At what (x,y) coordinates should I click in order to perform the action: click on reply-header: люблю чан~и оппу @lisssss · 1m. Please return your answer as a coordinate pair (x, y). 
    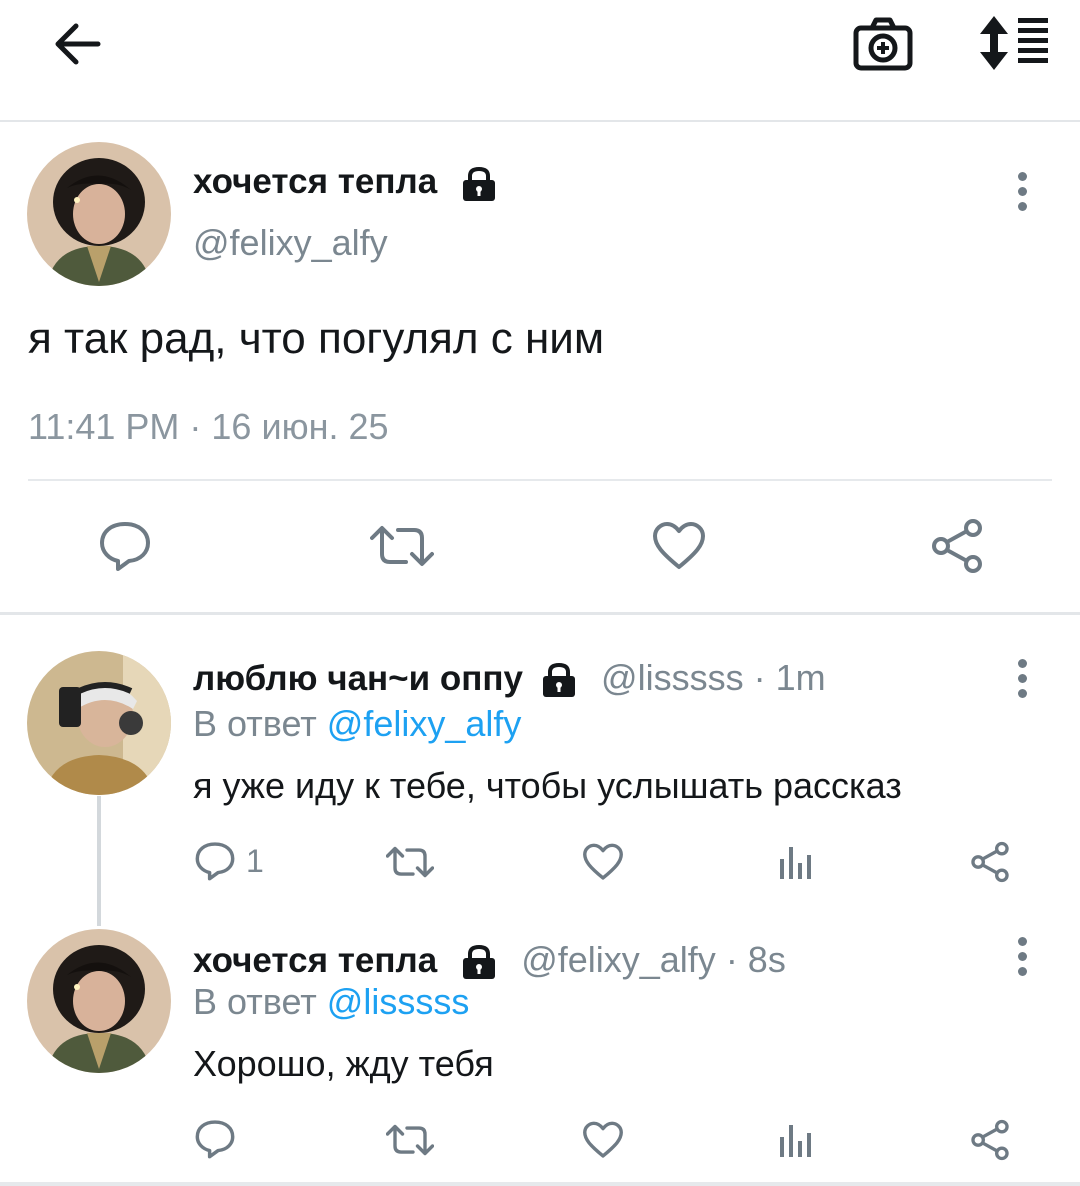
    Looking at the image, I should click on (509, 678).